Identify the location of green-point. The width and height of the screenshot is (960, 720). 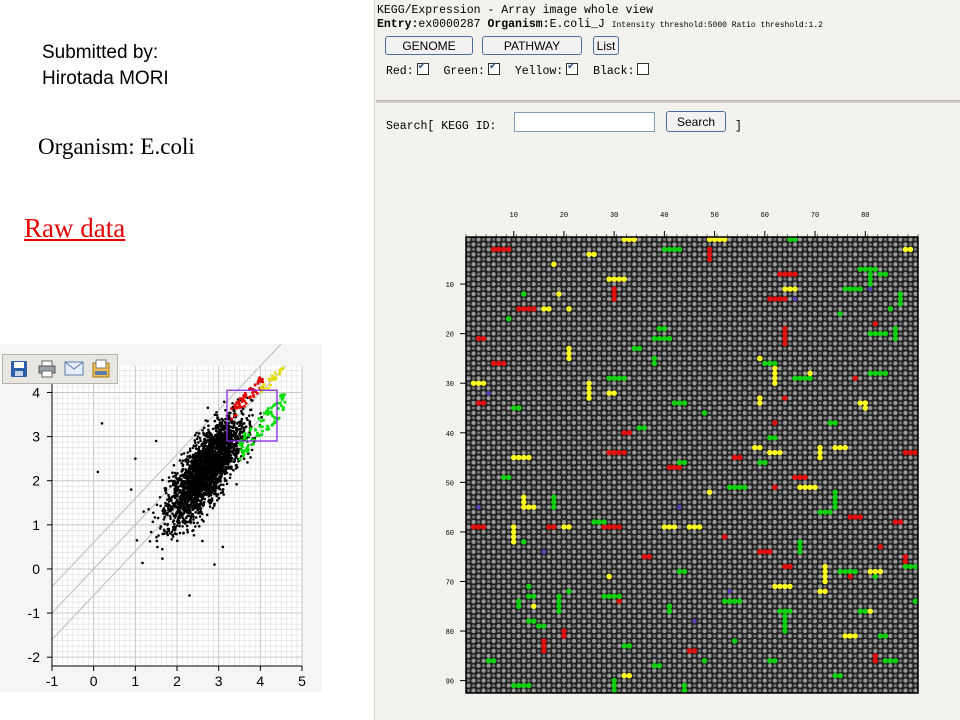
(259, 419).